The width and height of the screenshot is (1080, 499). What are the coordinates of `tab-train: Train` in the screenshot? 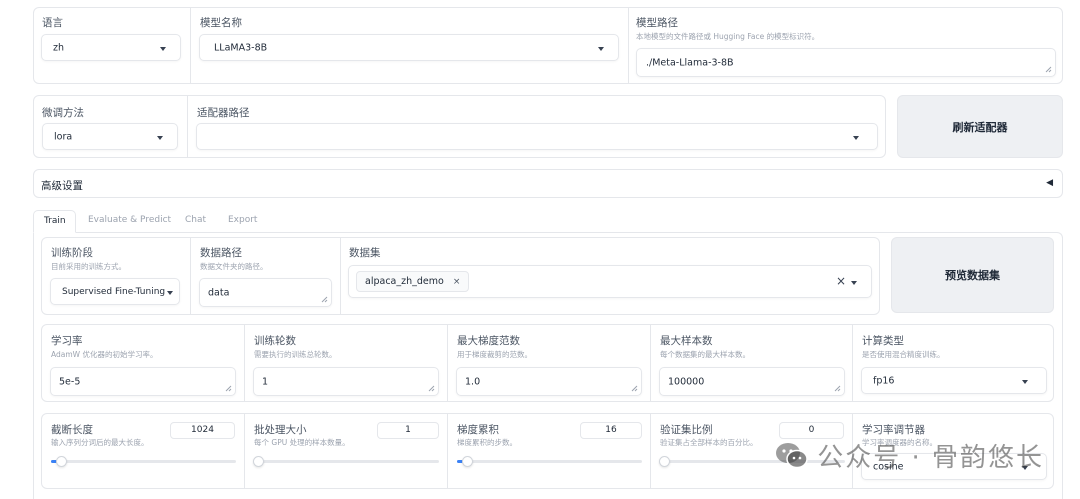 It's located at (54, 221).